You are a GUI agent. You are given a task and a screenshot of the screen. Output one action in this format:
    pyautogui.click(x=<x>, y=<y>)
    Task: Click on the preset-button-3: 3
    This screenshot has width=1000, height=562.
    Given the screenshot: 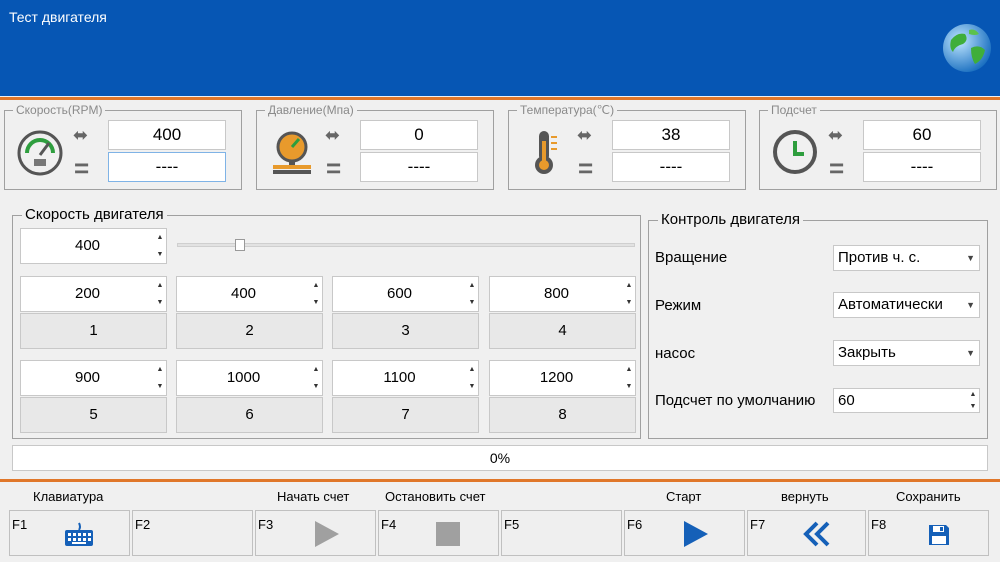 What is the action you would take?
    pyautogui.click(x=405, y=331)
    